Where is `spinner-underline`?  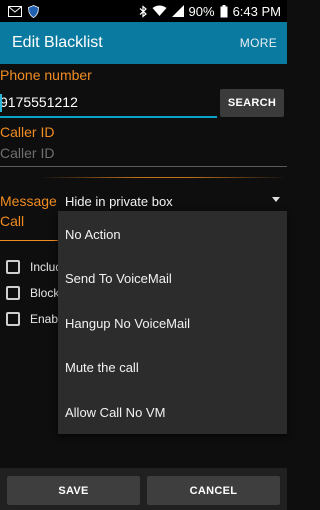
spinner-underline is located at coordinates (30, 240).